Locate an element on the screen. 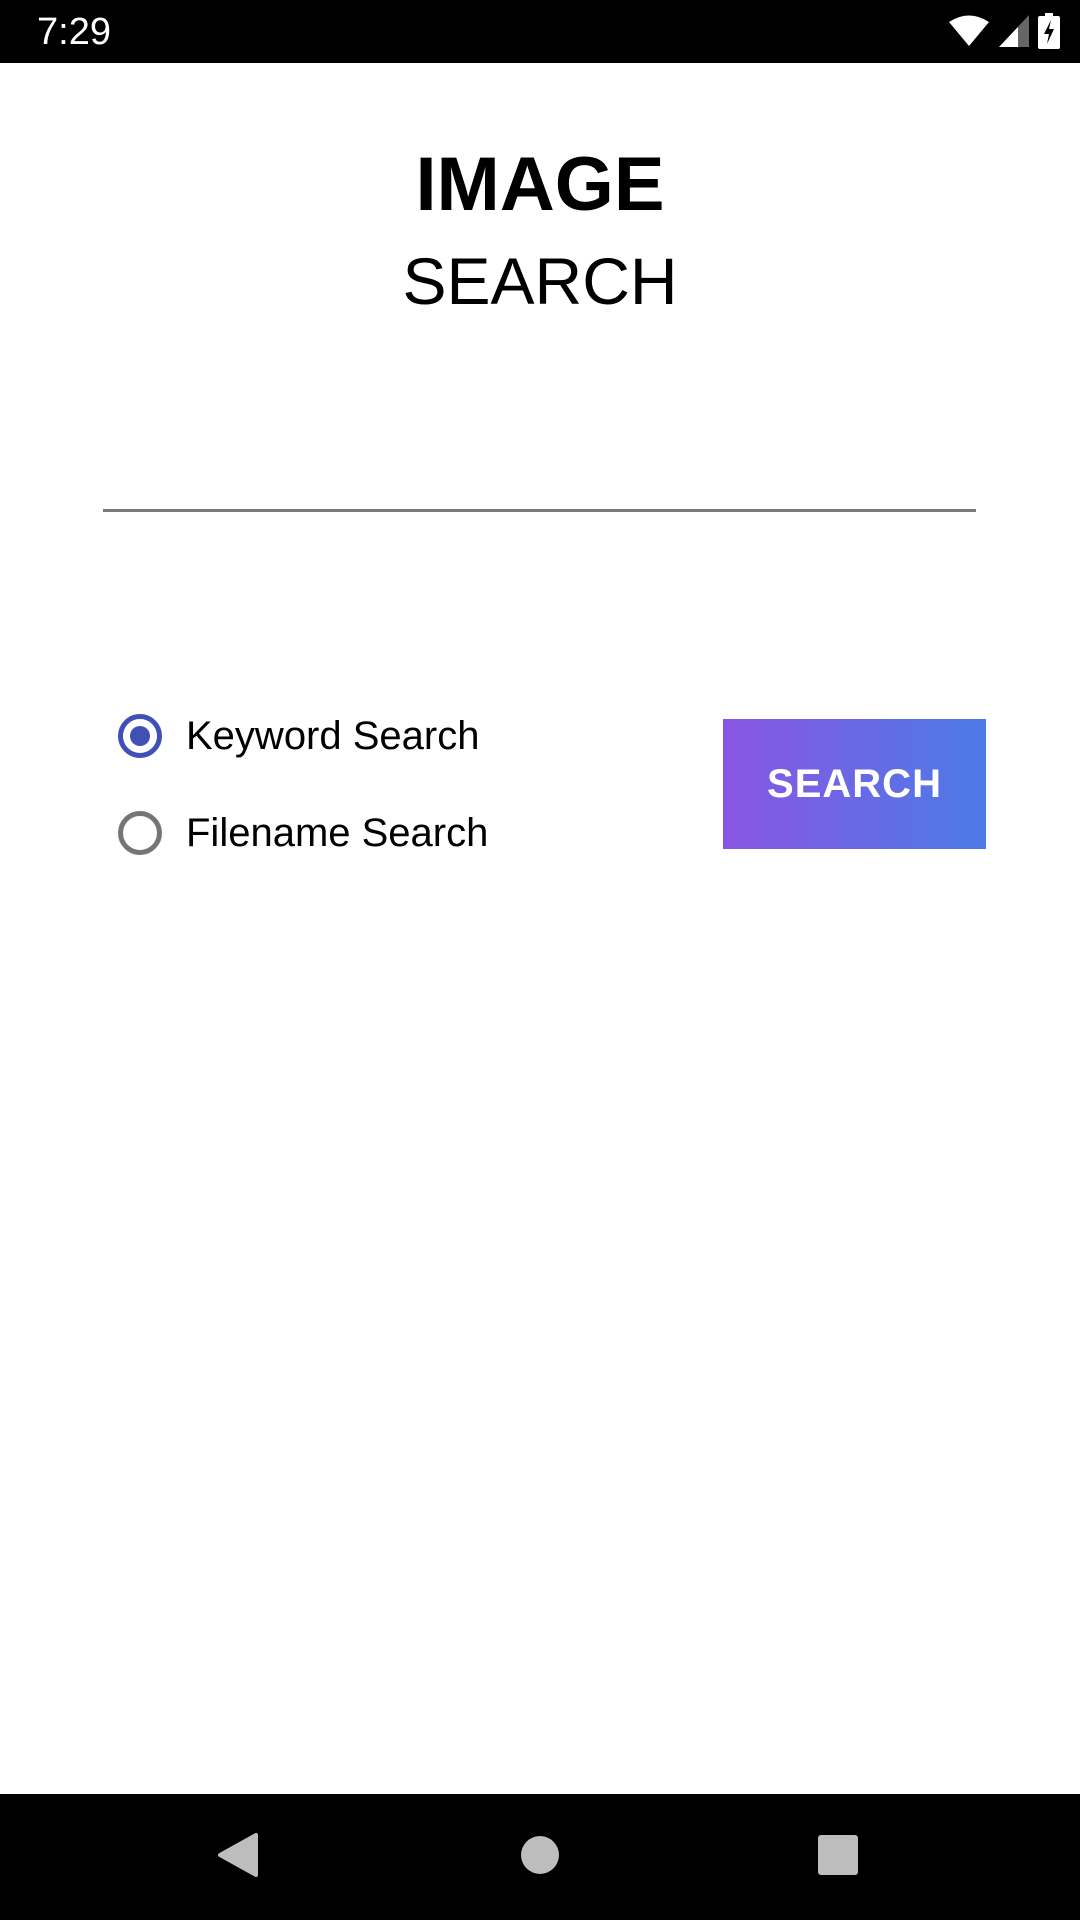  status-time: 7:29 is located at coordinates (74, 32).